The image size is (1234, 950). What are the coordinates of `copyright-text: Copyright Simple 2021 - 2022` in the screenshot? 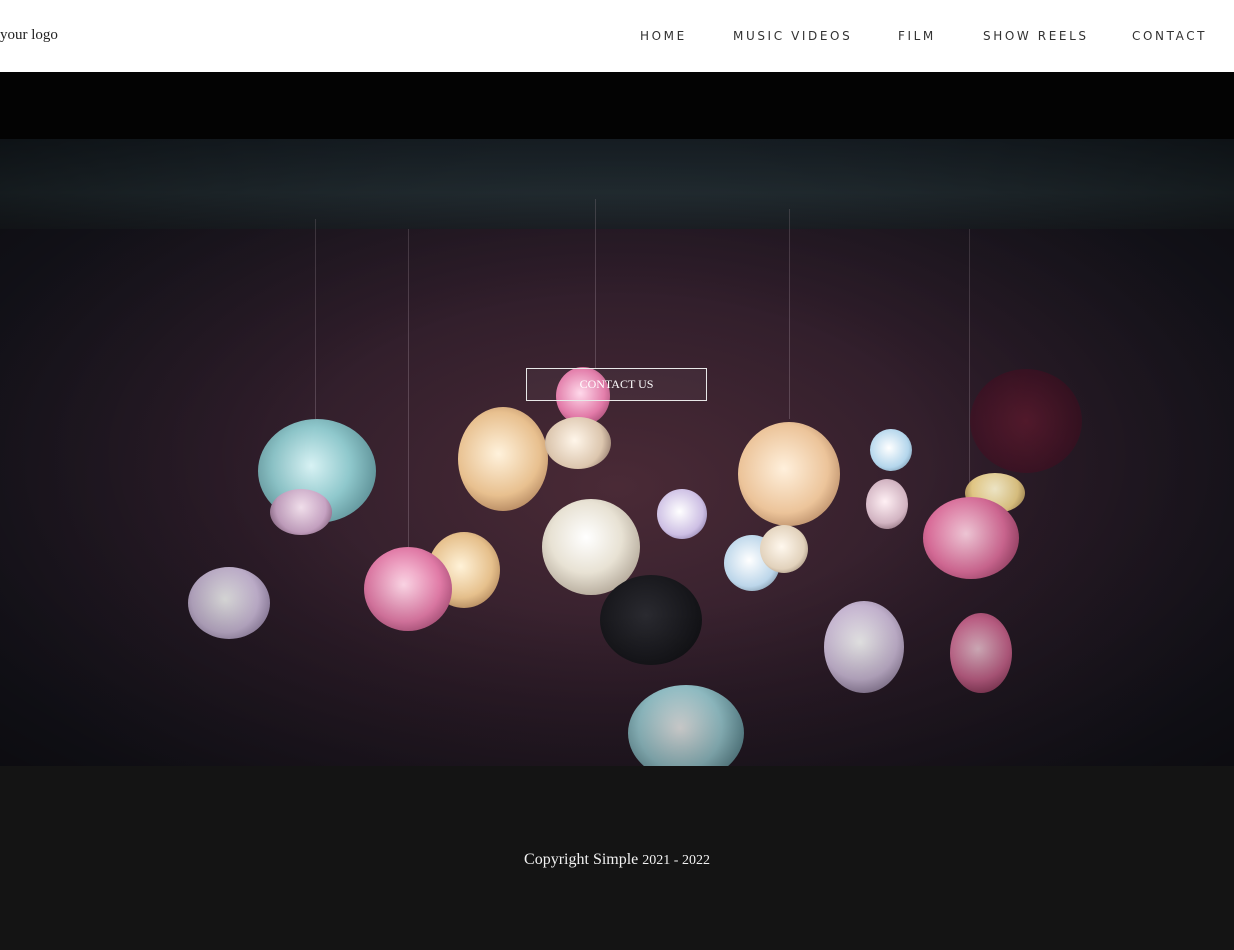 It's located at (617, 860).